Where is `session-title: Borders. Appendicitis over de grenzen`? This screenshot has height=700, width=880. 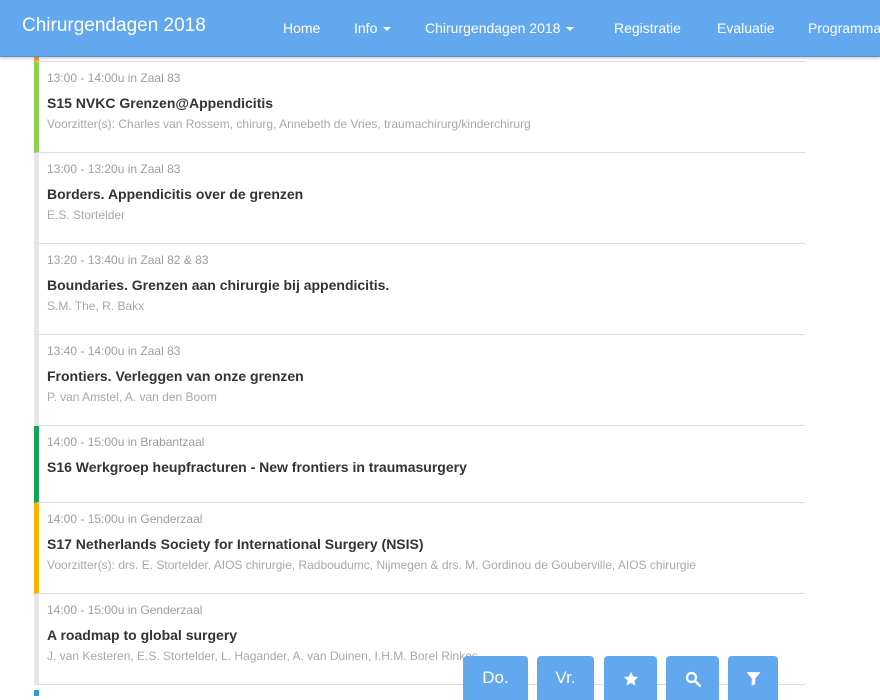
session-title: Borders. Appendicitis over de grenzen is located at coordinates (175, 194).